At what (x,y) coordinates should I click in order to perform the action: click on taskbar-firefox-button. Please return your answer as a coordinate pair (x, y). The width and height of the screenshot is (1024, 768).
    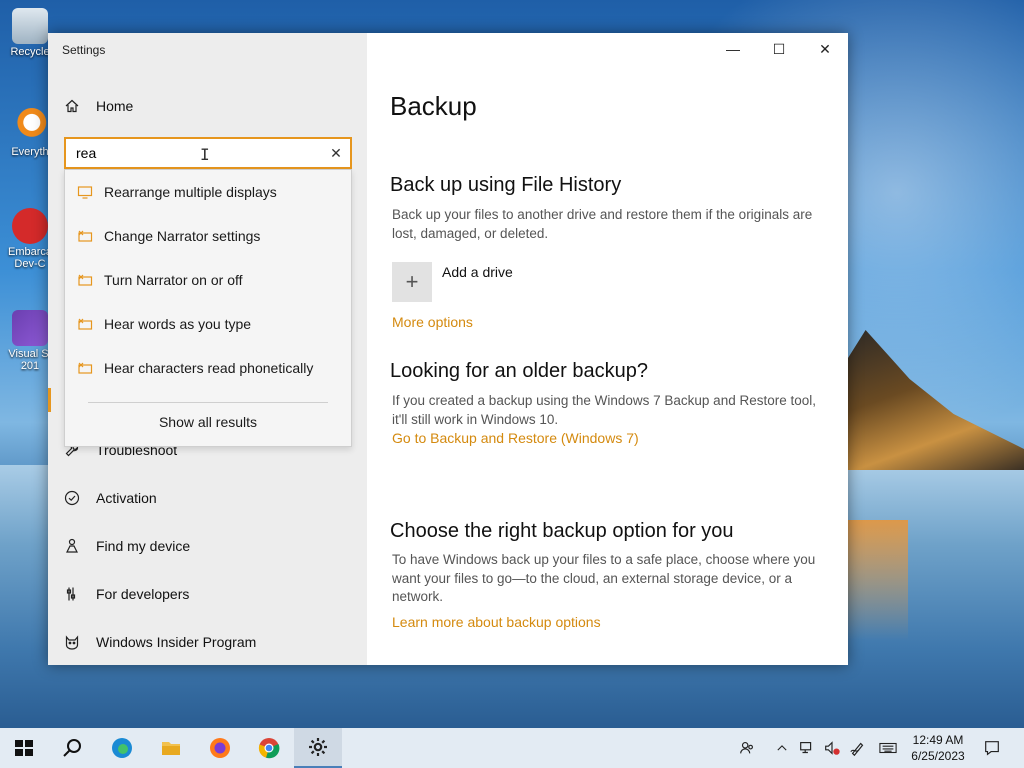
    Looking at the image, I should click on (220, 748).